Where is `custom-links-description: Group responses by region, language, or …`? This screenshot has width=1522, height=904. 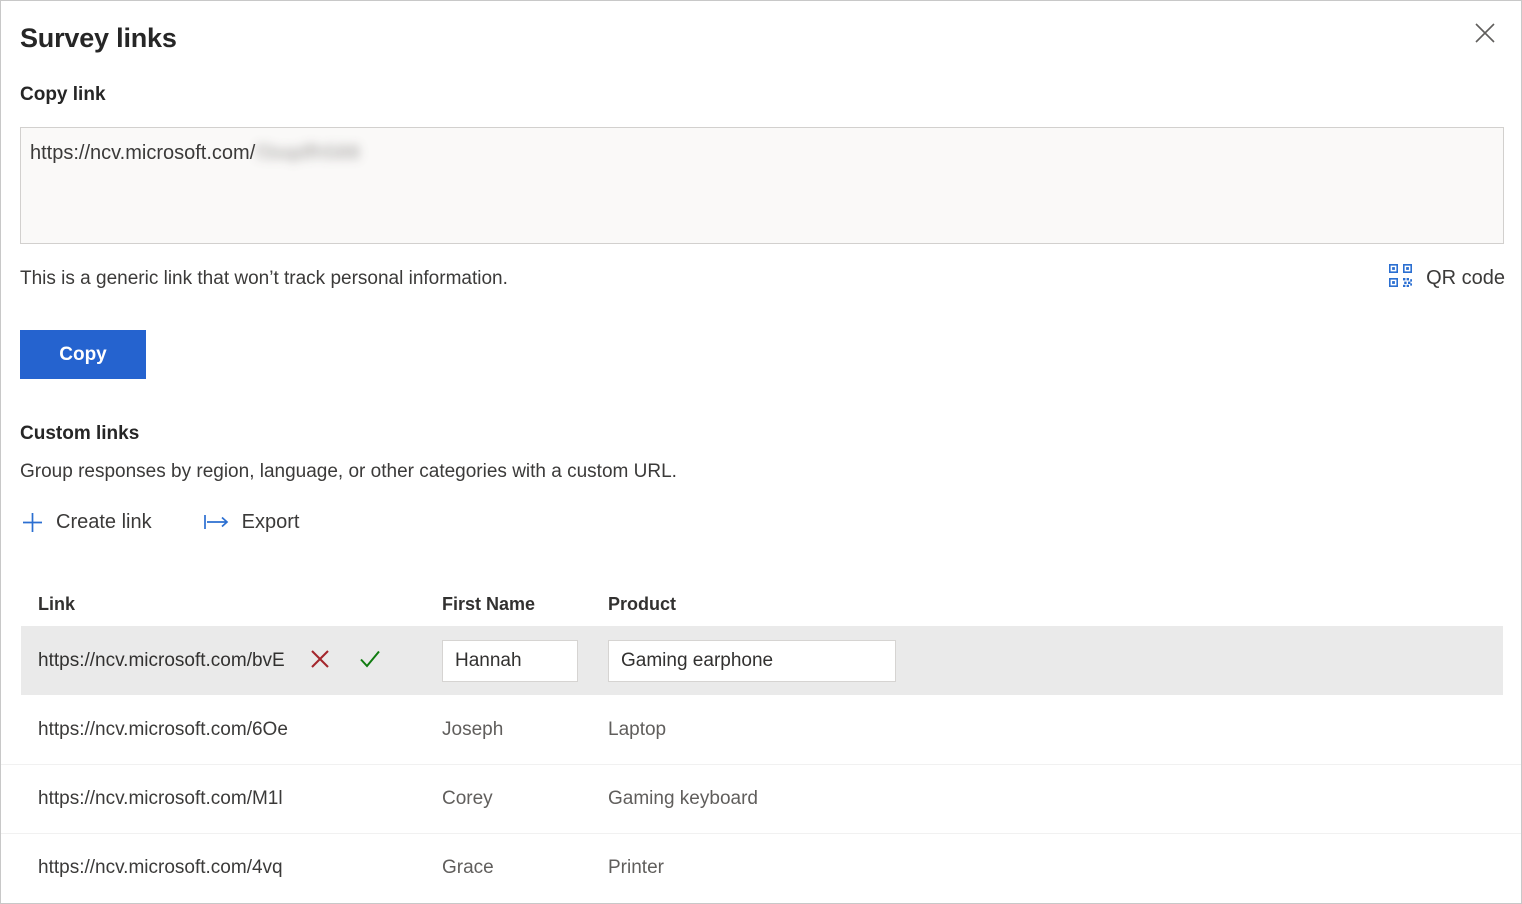 custom-links-description: Group responses by region, language, or … is located at coordinates (348, 471).